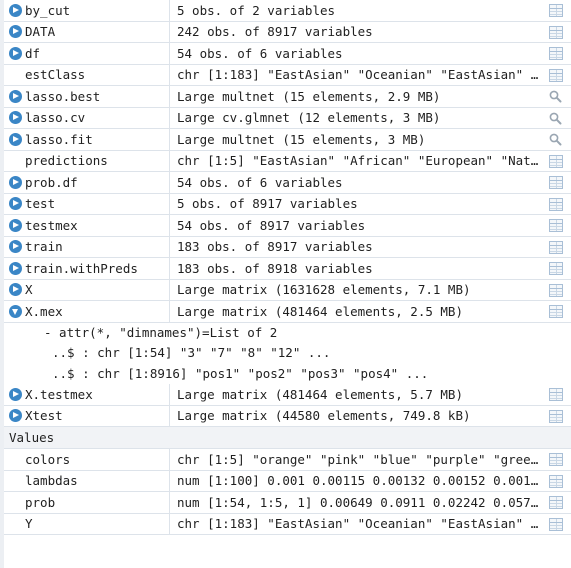 The image size is (571, 568). Describe the element at coordinates (275, 32) in the screenshot. I see `variable-value: 242 obs. of 8917 variables` at that location.